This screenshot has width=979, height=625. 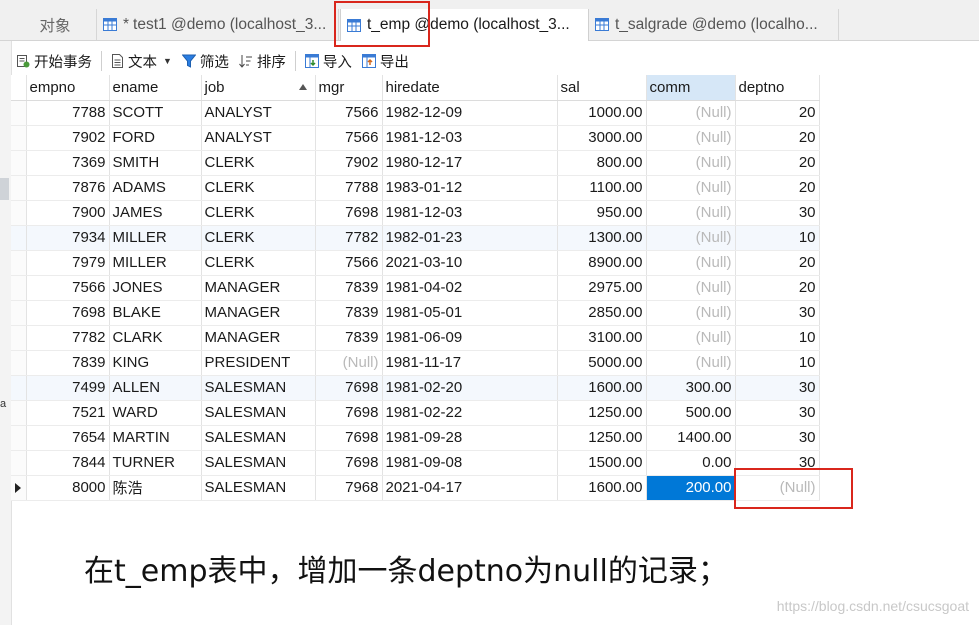 What do you see at coordinates (68, 138) in the screenshot?
I see `cell-empno: 7902` at bounding box center [68, 138].